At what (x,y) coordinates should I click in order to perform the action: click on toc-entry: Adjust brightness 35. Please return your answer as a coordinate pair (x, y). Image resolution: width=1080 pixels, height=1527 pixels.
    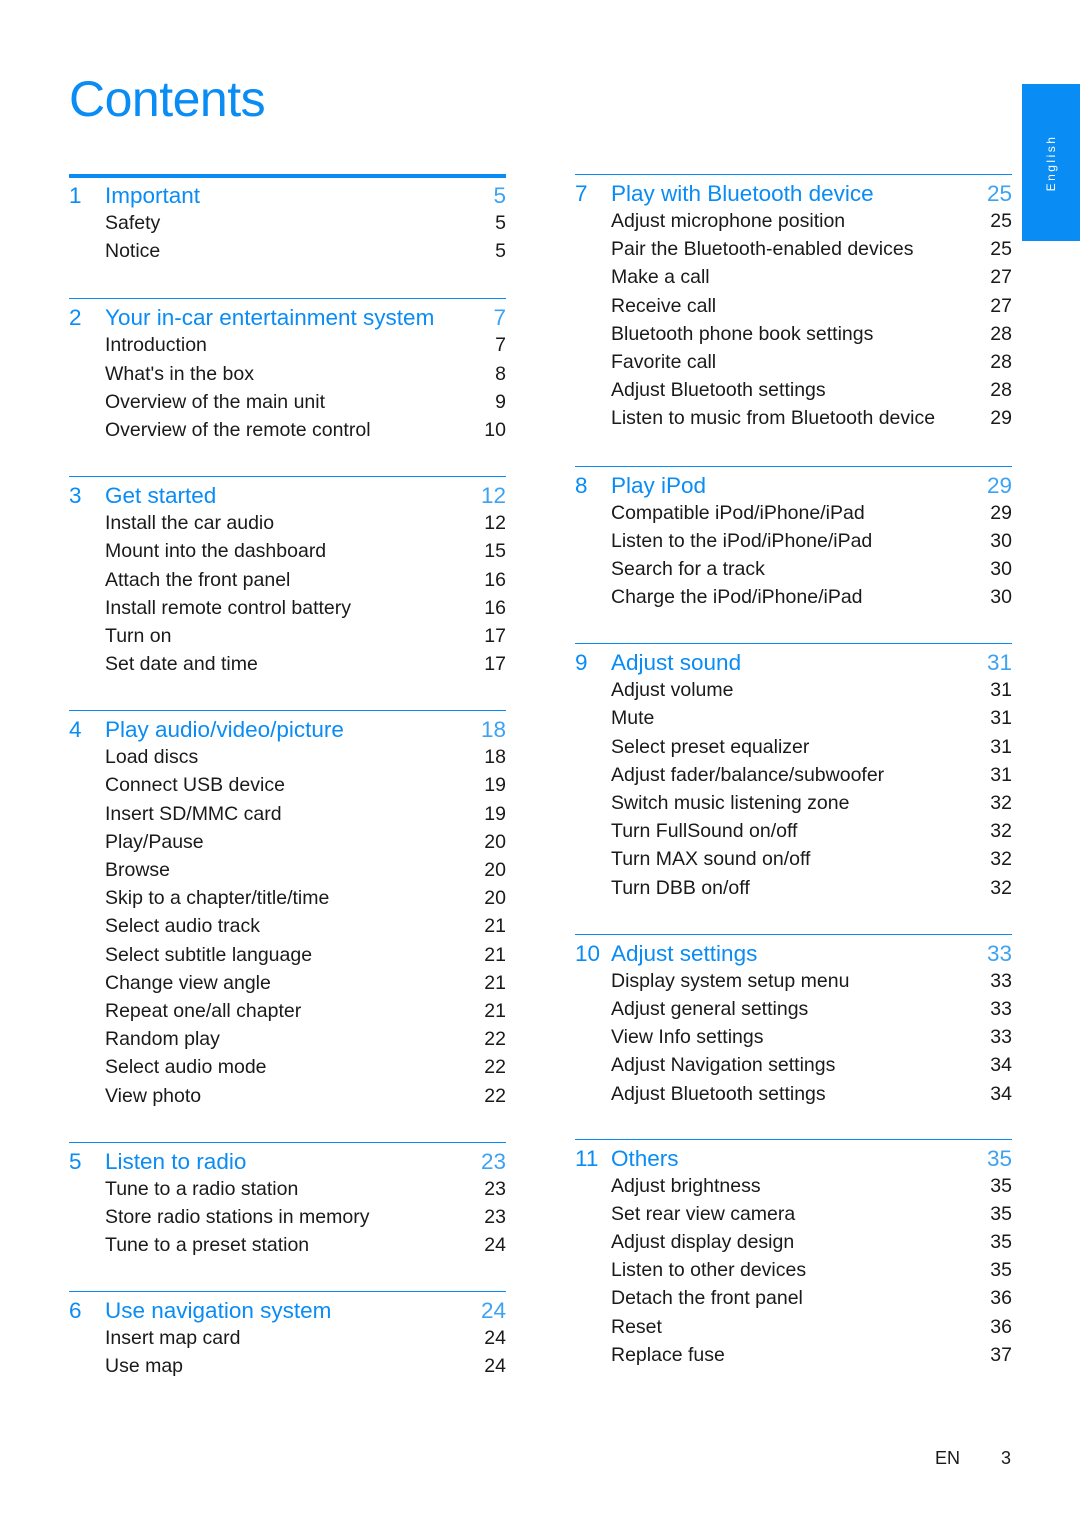
    Looking at the image, I should click on (793, 1189).